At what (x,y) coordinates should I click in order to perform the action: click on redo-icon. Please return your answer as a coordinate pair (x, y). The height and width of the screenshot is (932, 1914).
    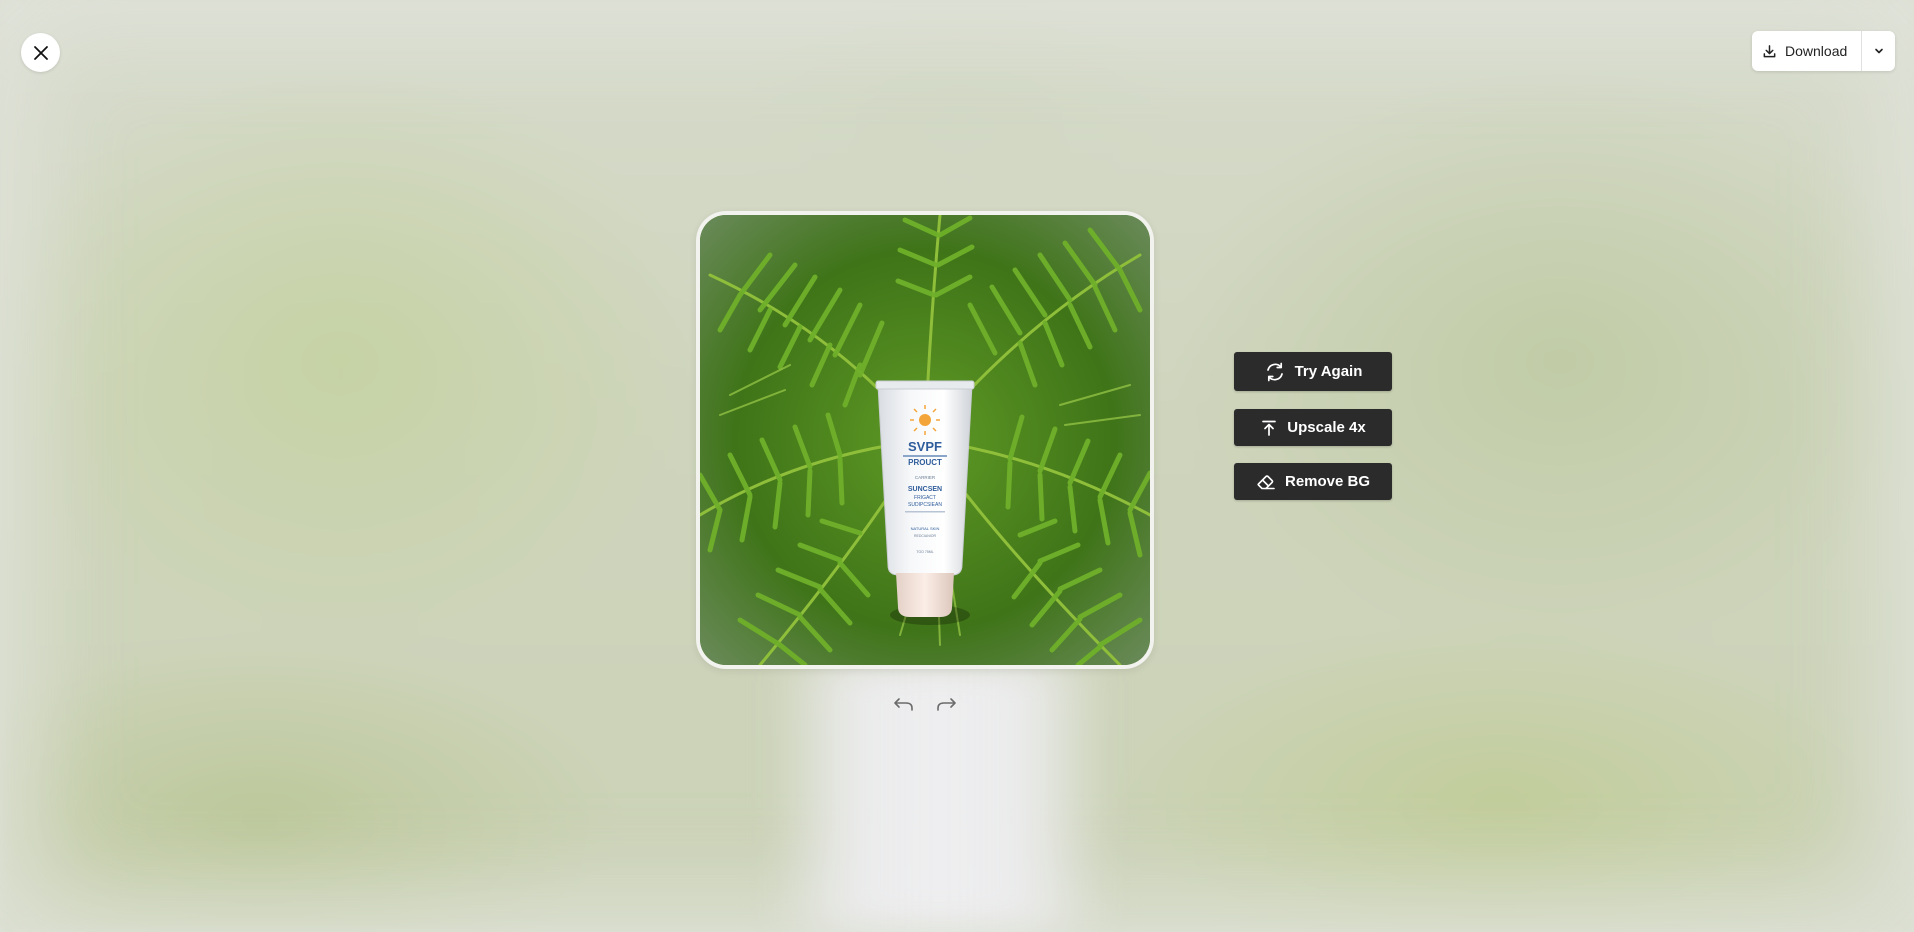
    Looking at the image, I should click on (946, 704).